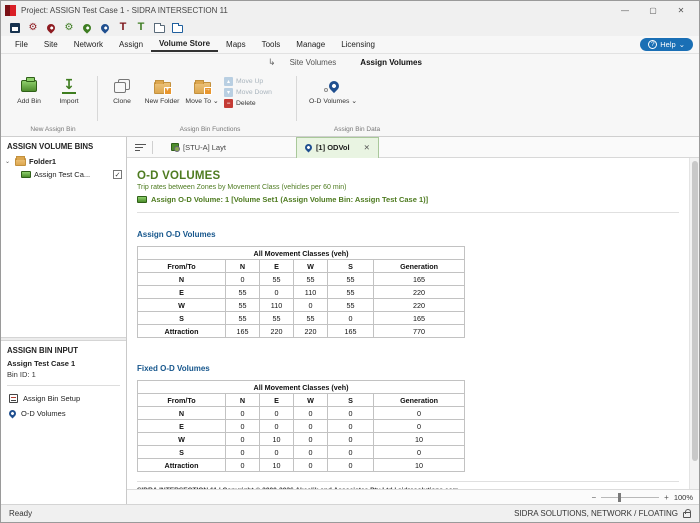 The image size is (700, 523). Describe the element at coordinates (69, 90) in the screenshot. I see `import-button: ↧ Import` at that location.